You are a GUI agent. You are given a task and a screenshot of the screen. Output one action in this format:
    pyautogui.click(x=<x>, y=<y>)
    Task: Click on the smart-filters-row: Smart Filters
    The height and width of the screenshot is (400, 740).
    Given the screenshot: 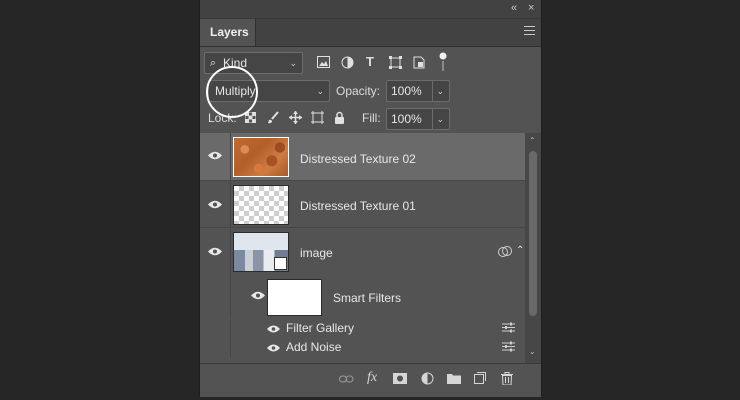 What is the action you would take?
    pyautogui.click(x=362, y=296)
    